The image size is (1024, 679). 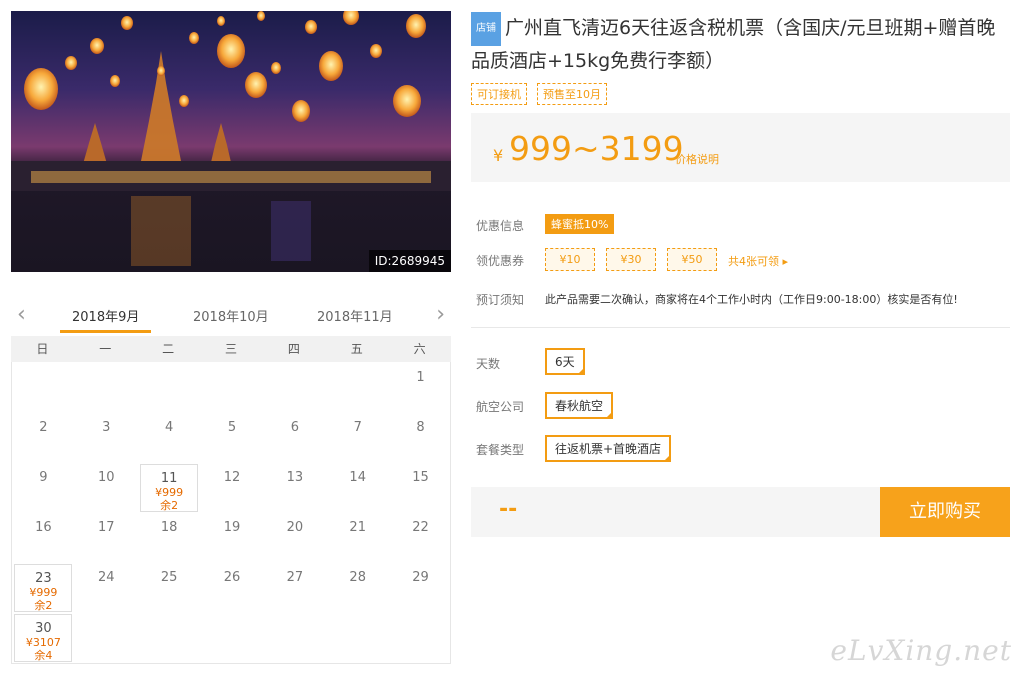 I want to click on day-number: 17, so click(x=106, y=527).